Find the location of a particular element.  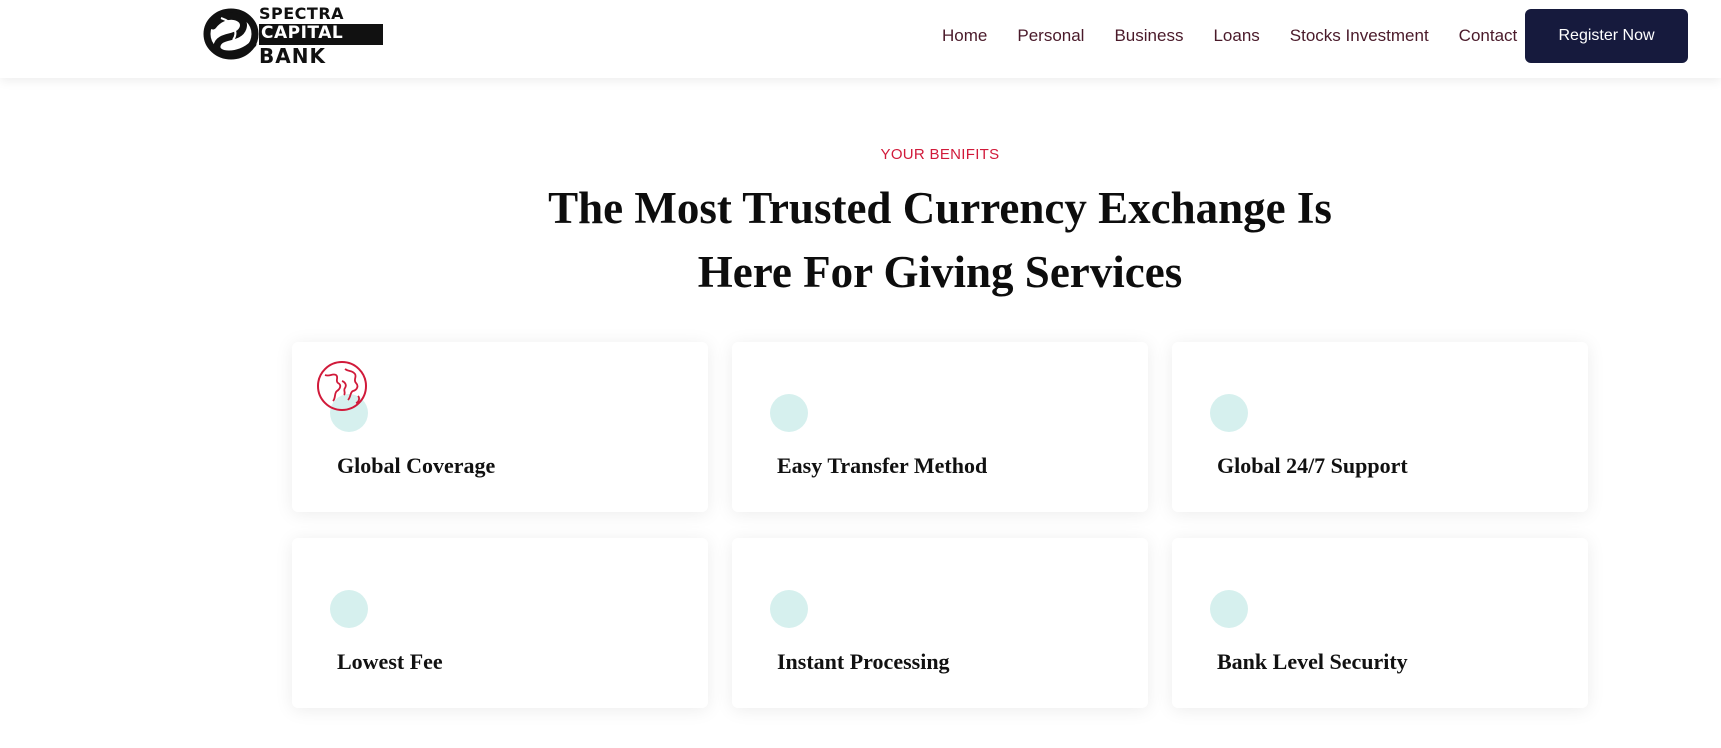

section-eyebrow: YOUR BENIFITS is located at coordinates (940, 154).